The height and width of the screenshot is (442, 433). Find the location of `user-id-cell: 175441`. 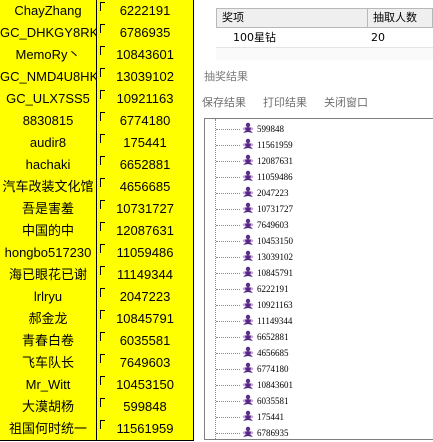

user-id-cell: 175441 is located at coordinates (145, 143).